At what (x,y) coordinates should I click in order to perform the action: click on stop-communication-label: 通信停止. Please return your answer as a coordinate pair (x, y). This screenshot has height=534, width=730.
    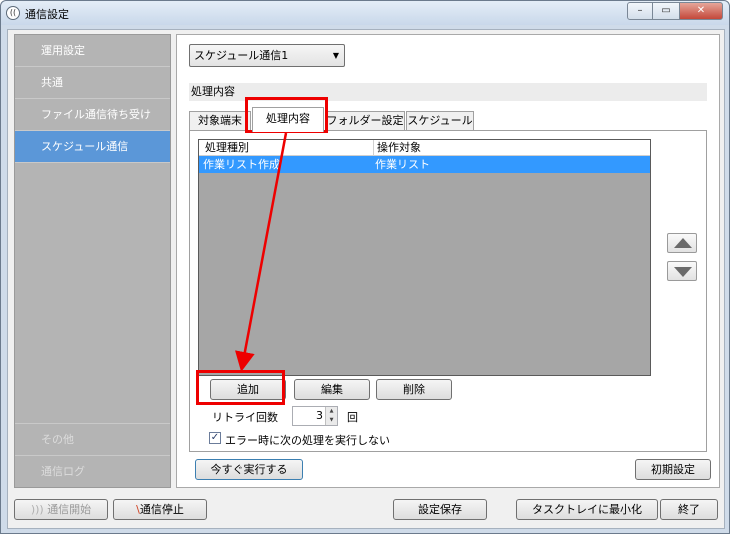
    Looking at the image, I should click on (161, 509).